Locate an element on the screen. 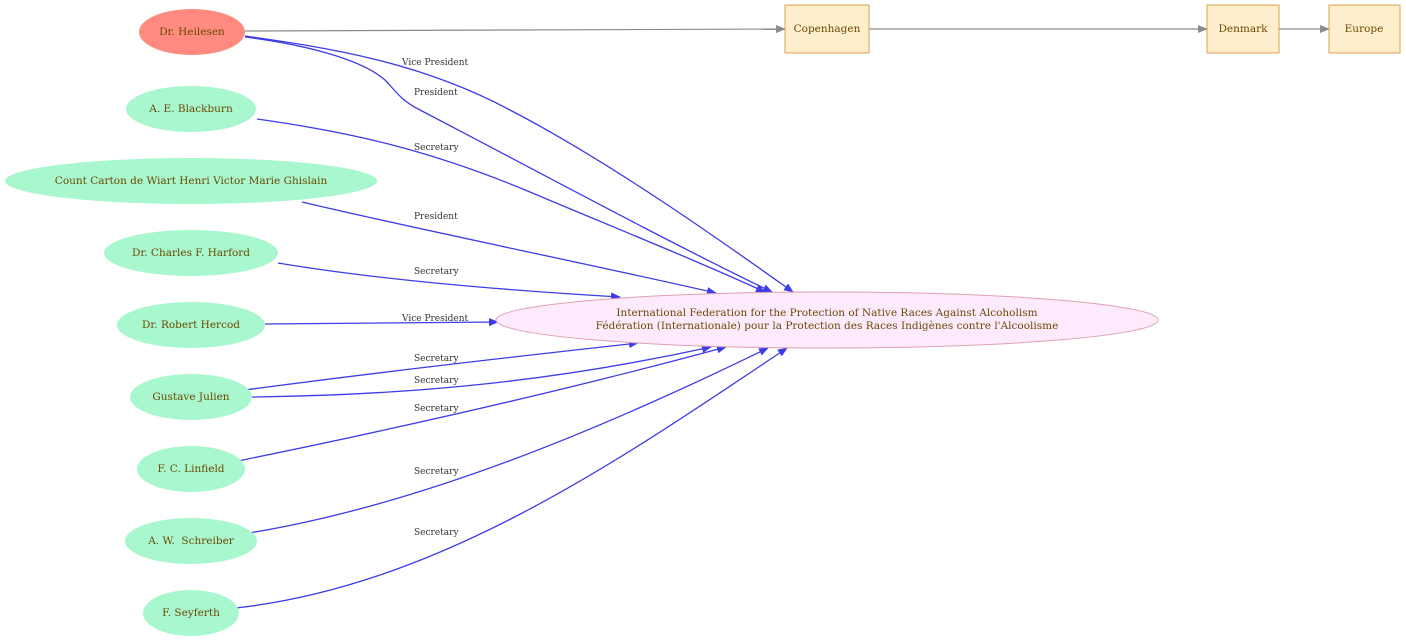 The image size is (1406, 643). edge-label-schreiber: Secretary is located at coordinates (436, 472).